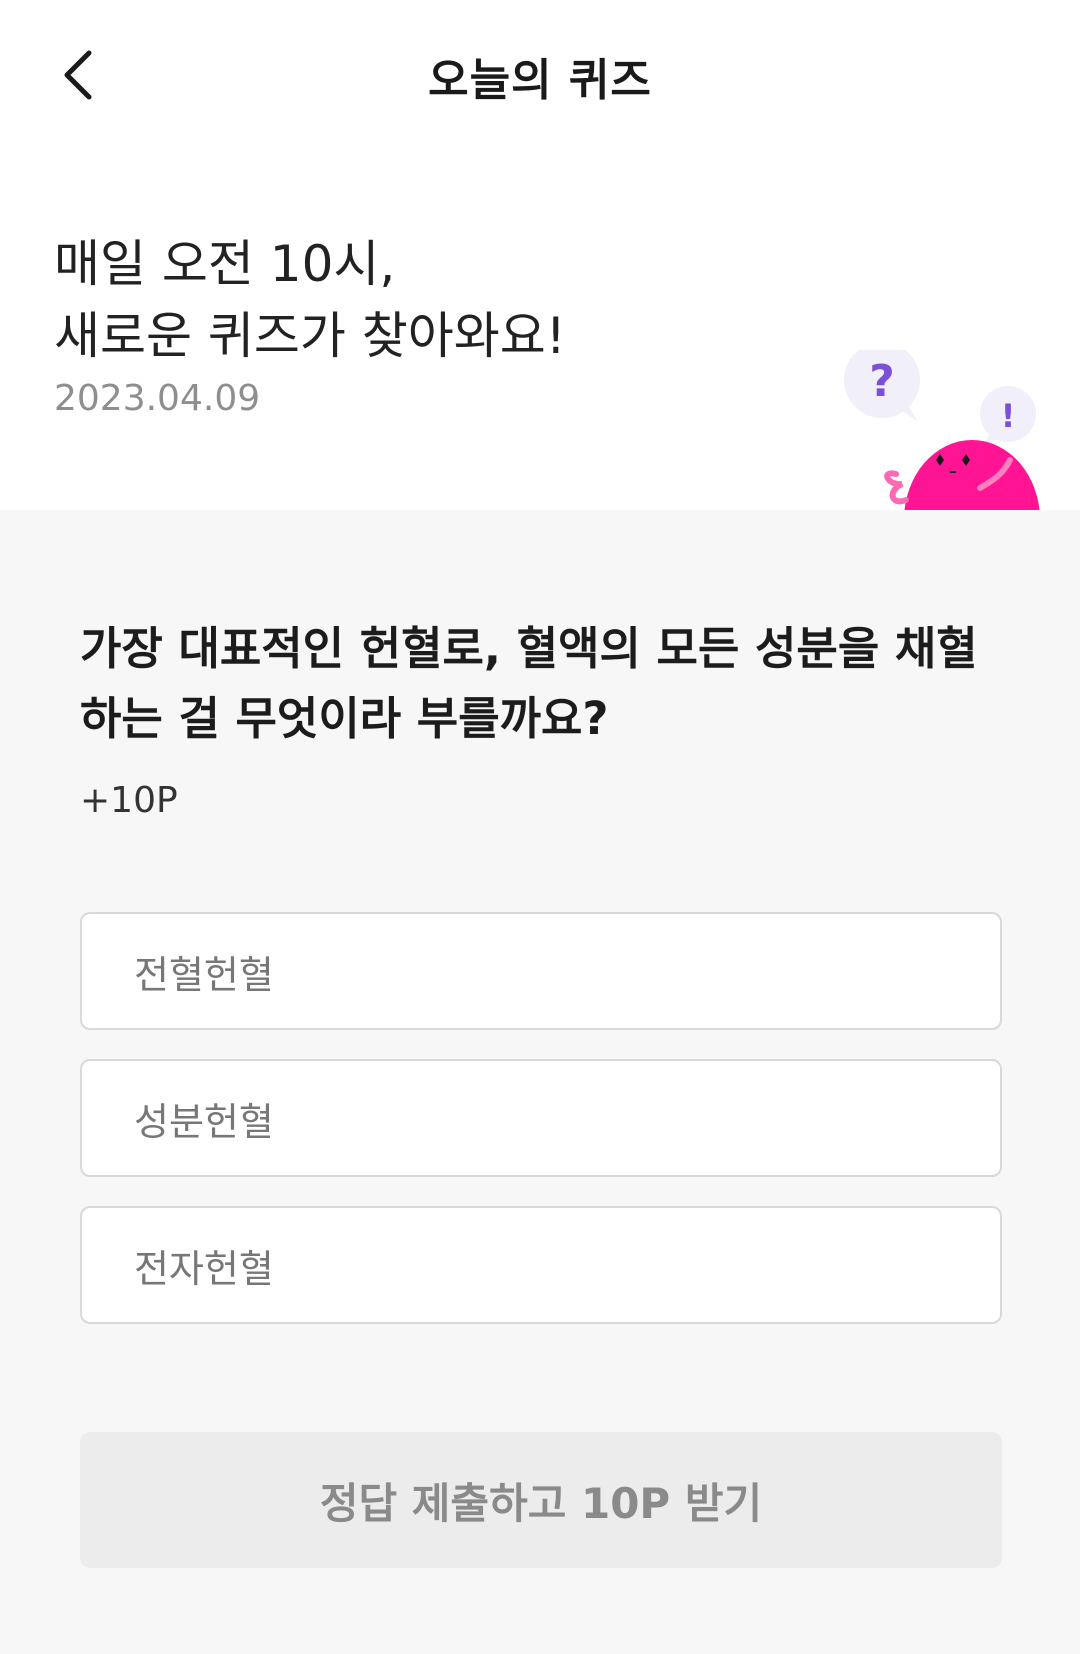 The image size is (1080, 1654). Describe the element at coordinates (225, 264) in the screenshot. I see `intro-line-1: 매일 오전 10시,` at that location.